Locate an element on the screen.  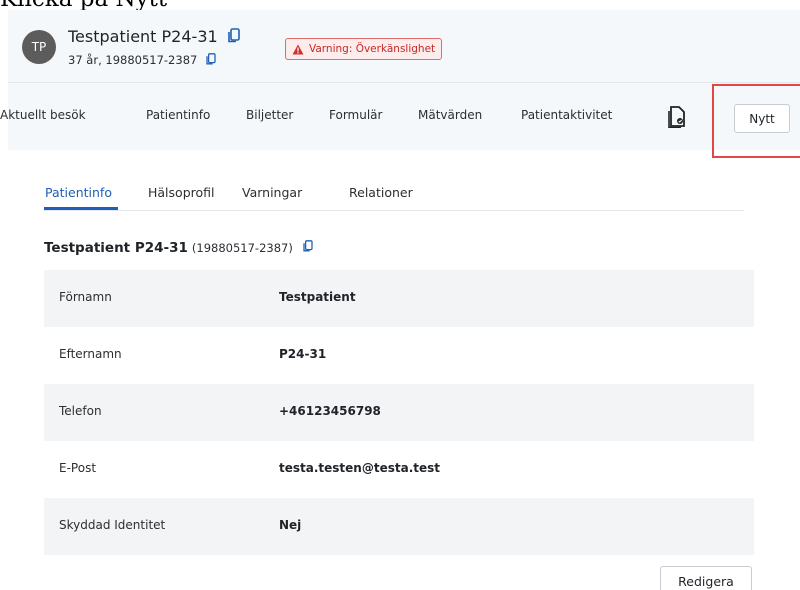
row-value: Testpatient is located at coordinates (317, 297).